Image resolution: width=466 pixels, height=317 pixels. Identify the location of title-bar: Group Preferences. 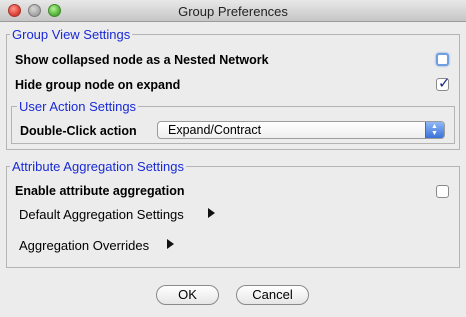
(233, 11).